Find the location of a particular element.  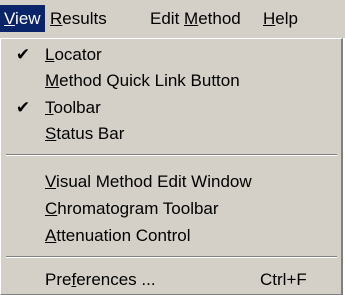

menu-item-attenuation-control: Attenuation Control is located at coordinates (171, 236).